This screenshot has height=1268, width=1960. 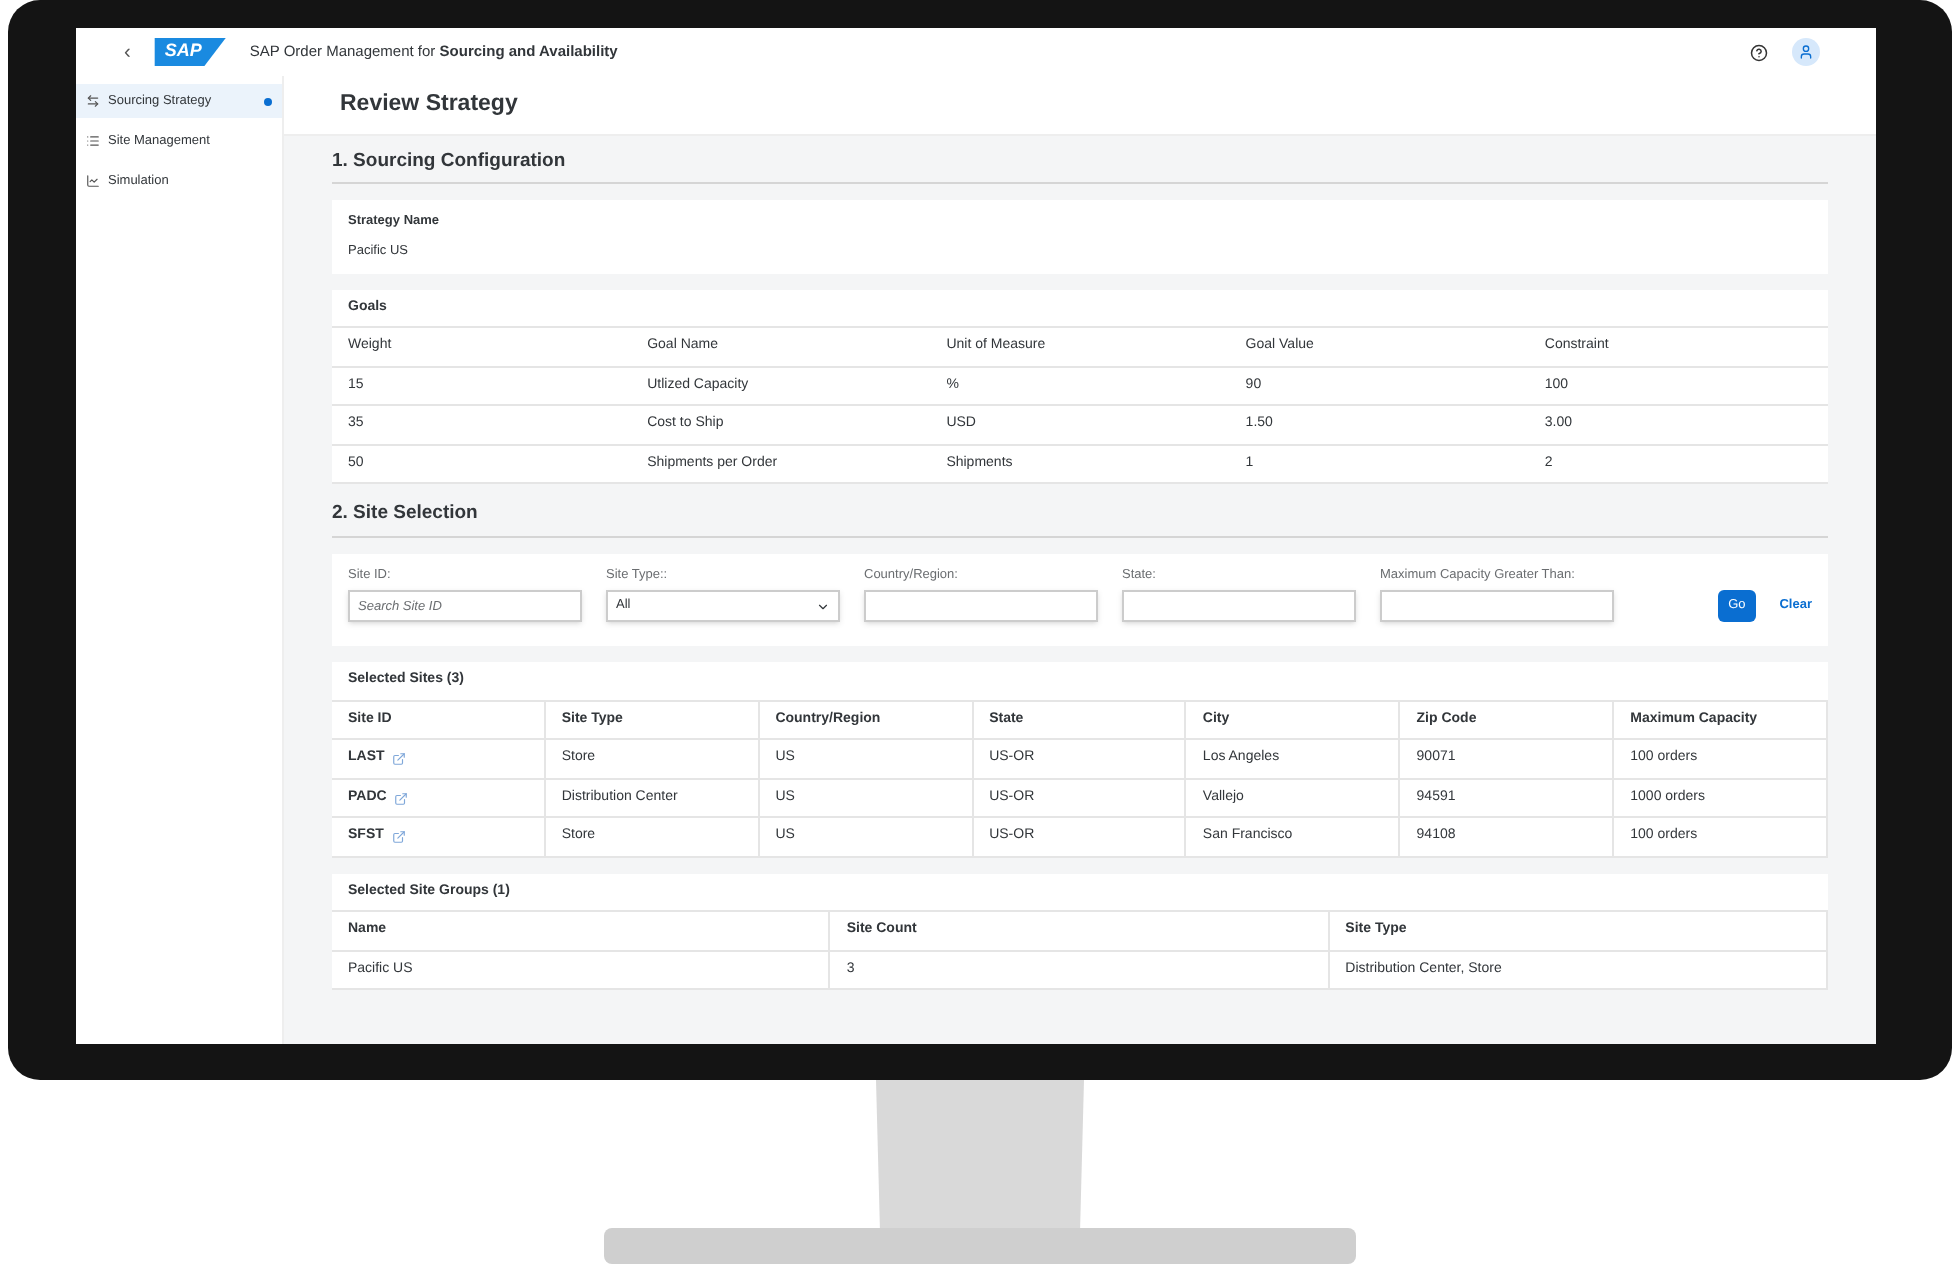 I want to click on logo: SAP, so click(x=190, y=52).